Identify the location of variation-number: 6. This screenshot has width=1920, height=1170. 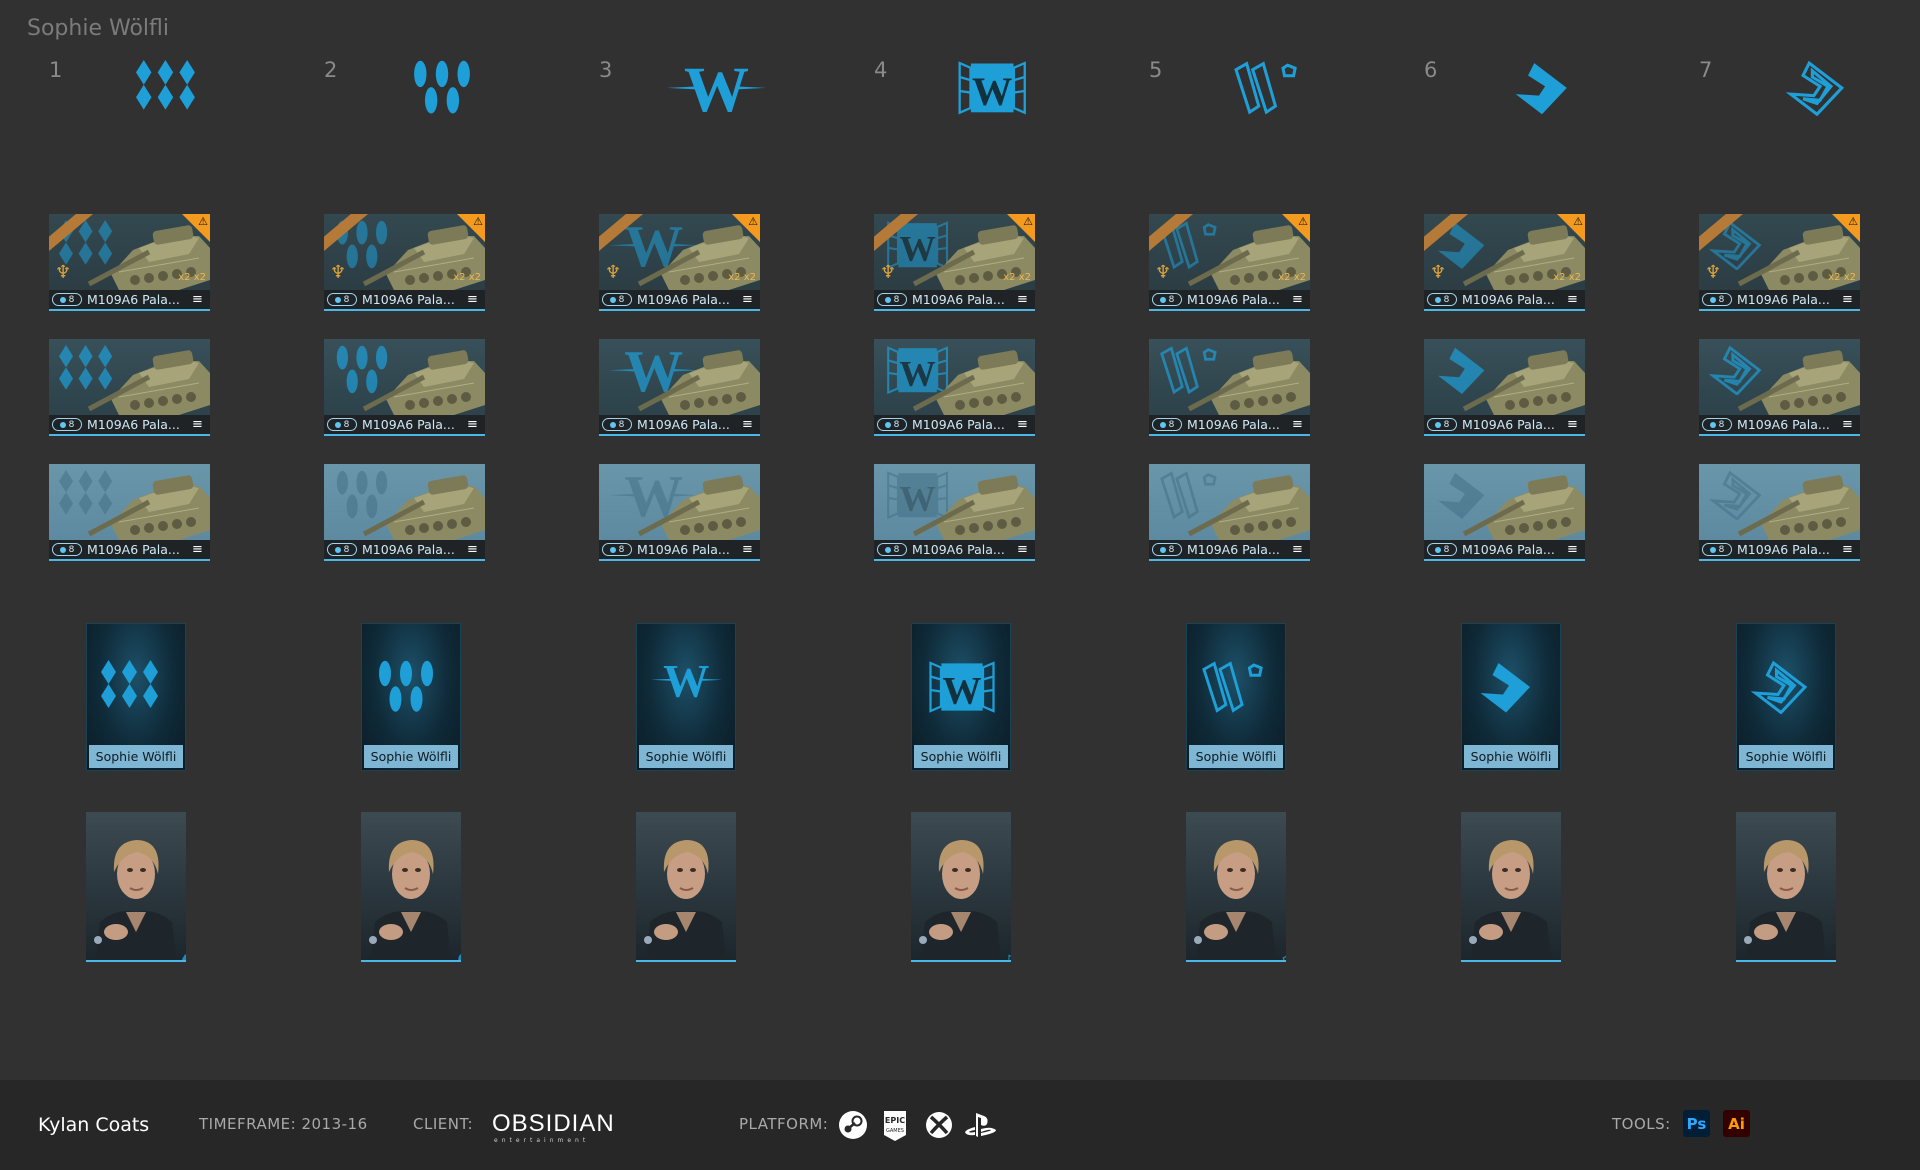
(1431, 70).